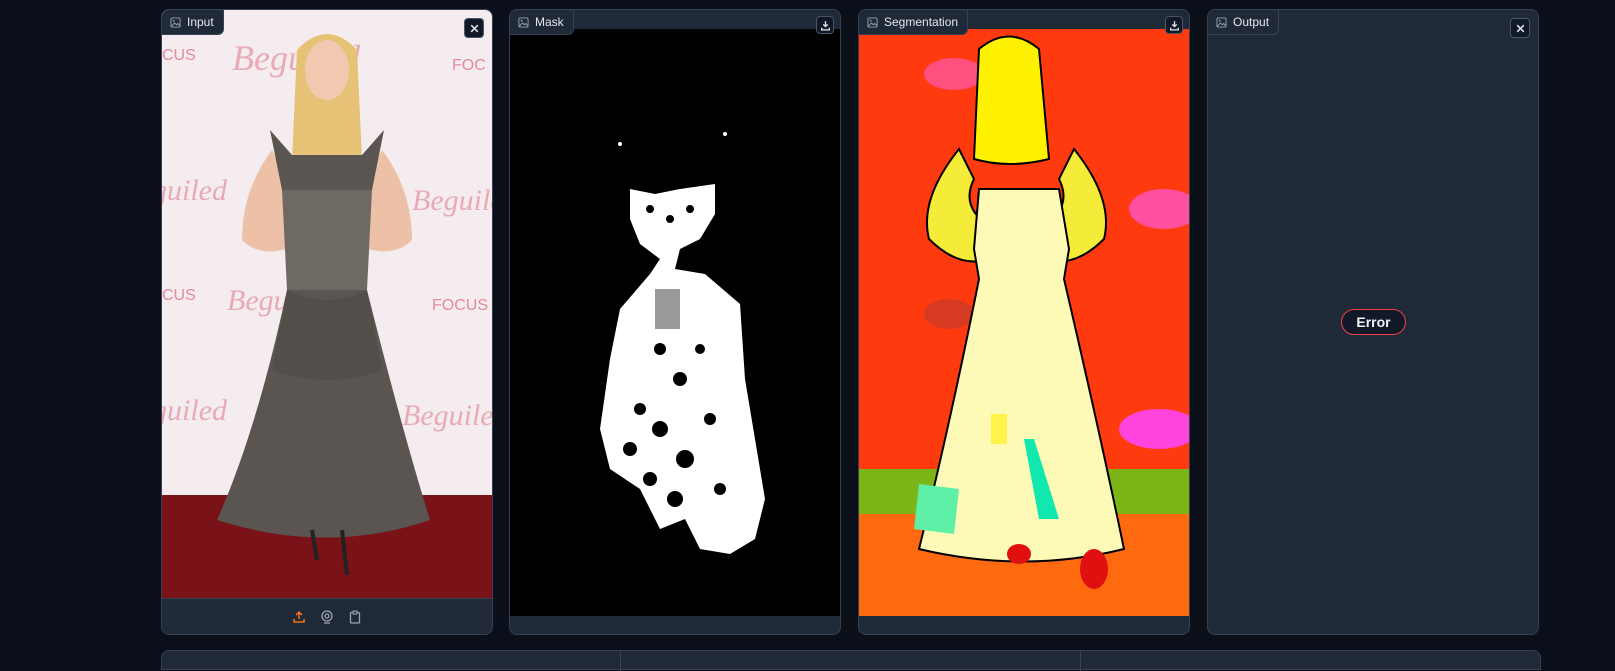 This screenshot has width=1615, height=671. I want to click on clipboard-icon, so click(355, 616).